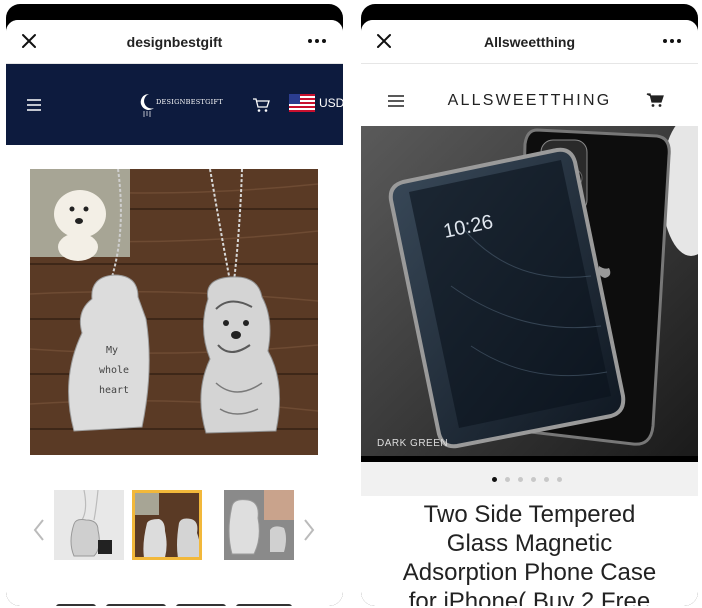 Image resolution: width=702 pixels, height=608 pixels. What do you see at coordinates (39, 530) in the screenshot?
I see `chevron-left-icon` at bounding box center [39, 530].